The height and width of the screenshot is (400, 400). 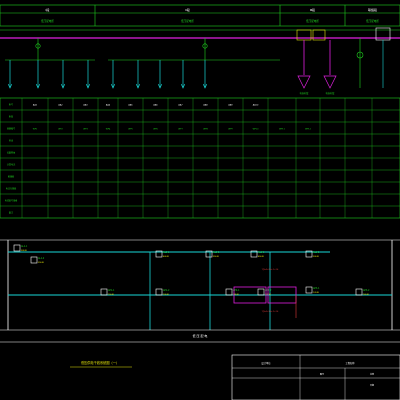 What do you see at coordinates (41, 258) in the screenshot?
I see `distribution-box-id: AL1-2` at bounding box center [41, 258].